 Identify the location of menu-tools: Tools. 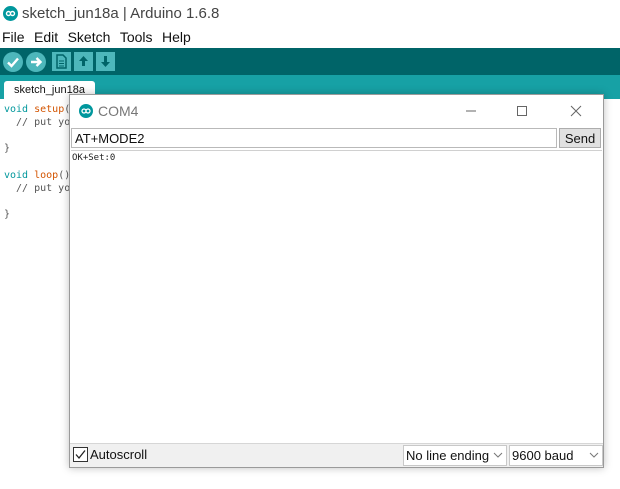
(136, 36).